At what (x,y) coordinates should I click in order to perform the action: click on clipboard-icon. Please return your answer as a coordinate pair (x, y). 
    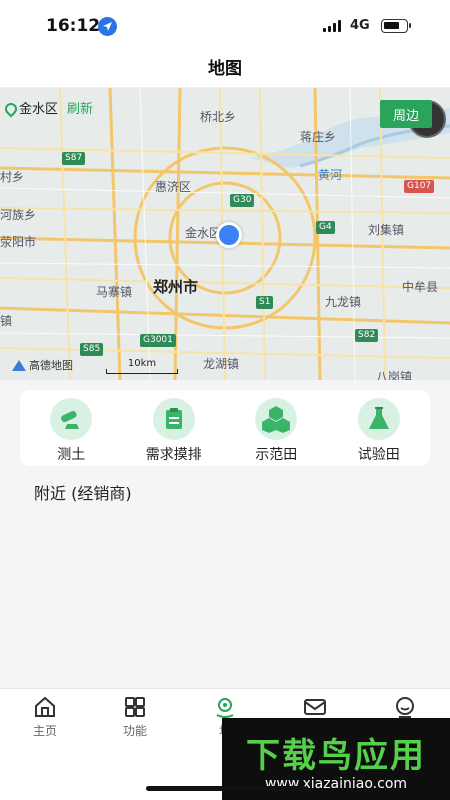
    Looking at the image, I should click on (173, 419).